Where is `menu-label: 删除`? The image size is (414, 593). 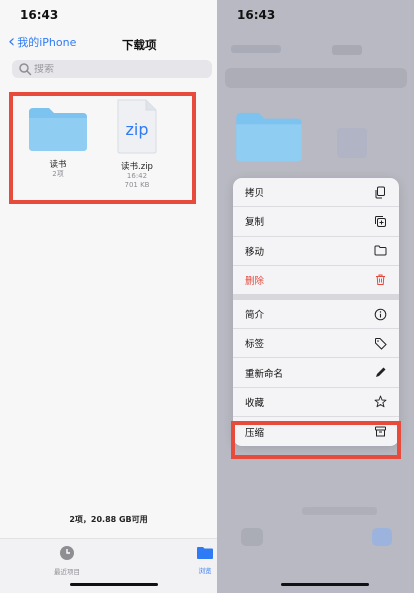 menu-label: 删除 is located at coordinates (255, 281).